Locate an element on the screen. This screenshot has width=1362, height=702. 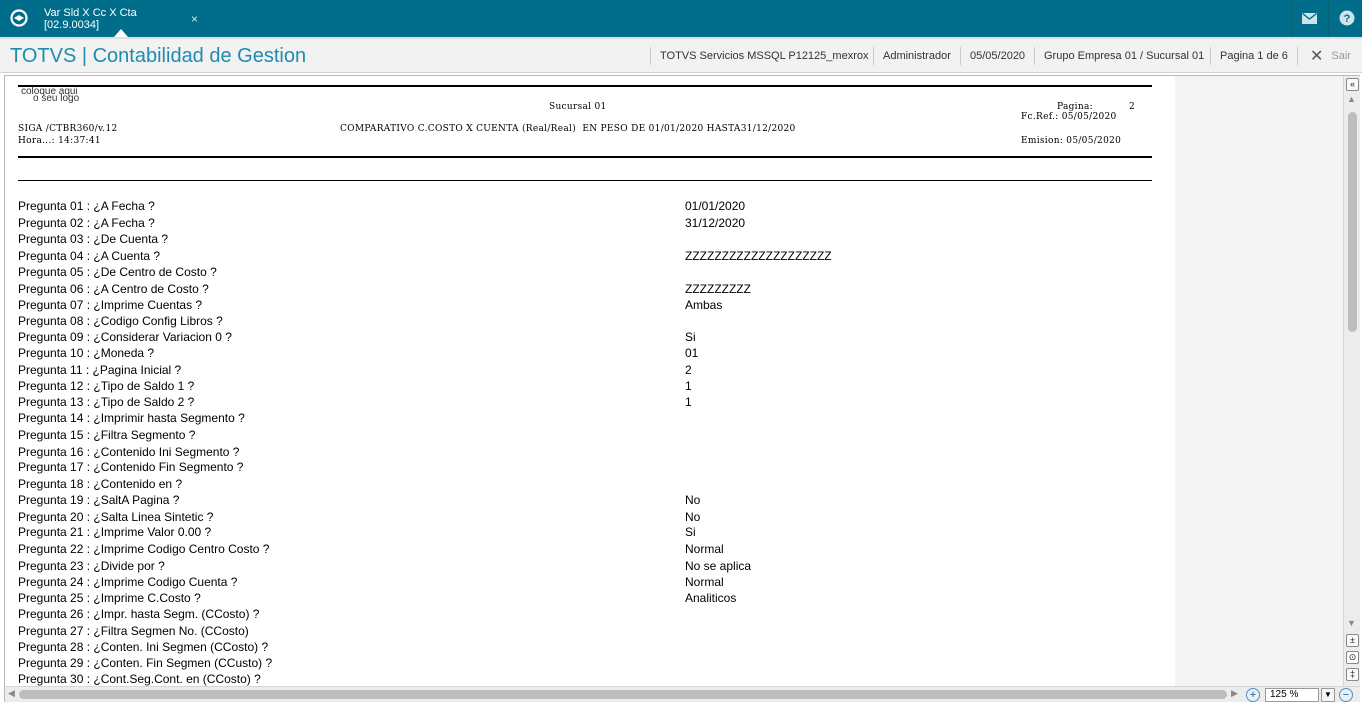
report-branch: Sucursal 01 is located at coordinates (578, 107).